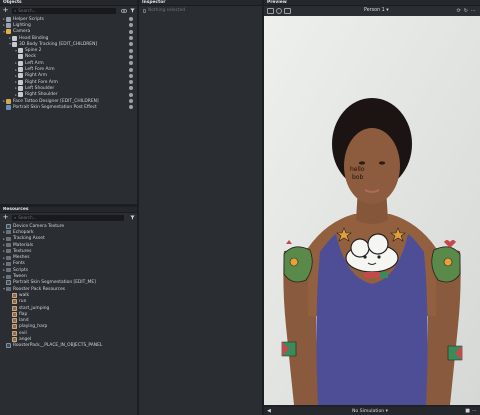 The image size is (480, 415). I want to click on resource-label: start_jumping, so click(34, 308).